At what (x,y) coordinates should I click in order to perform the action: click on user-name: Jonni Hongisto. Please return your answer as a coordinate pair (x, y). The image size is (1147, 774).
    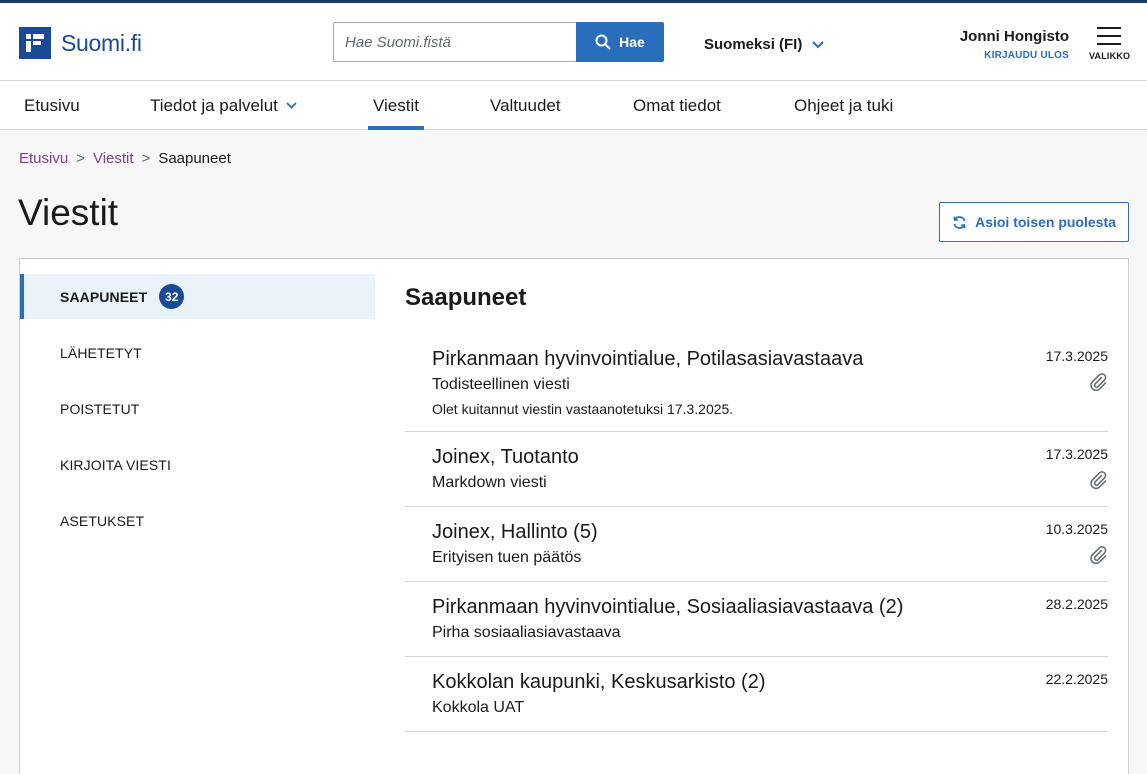
    Looking at the image, I should click on (1014, 36).